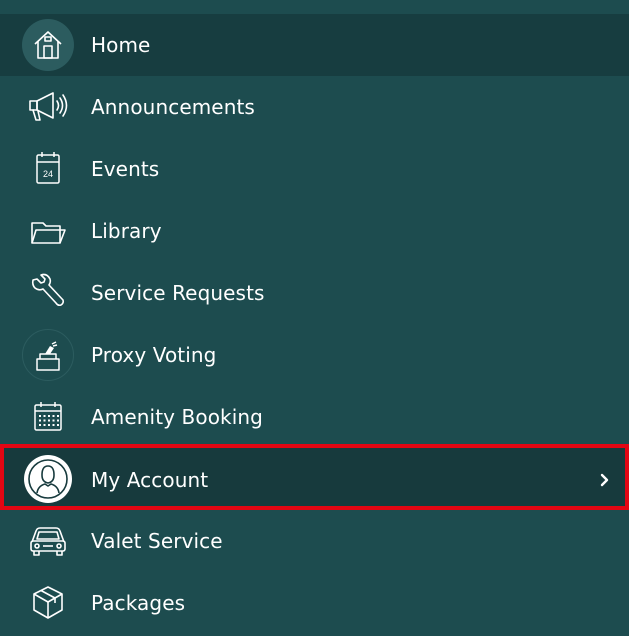 The height and width of the screenshot is (636, 629). I want to click on menu-item-service-requests: Service Requests, so click(314, 293).